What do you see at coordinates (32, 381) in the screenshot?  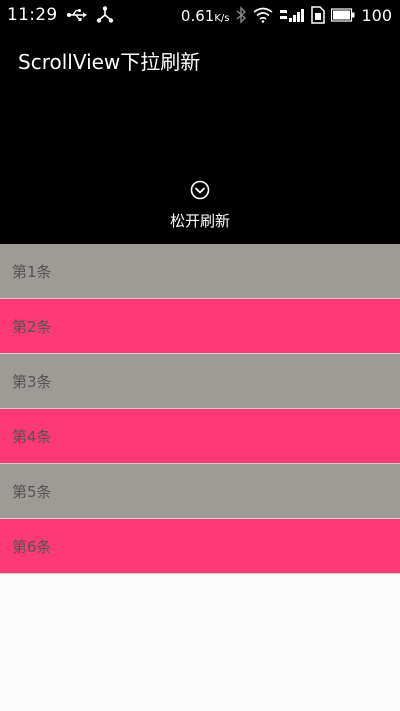 I see `list-item-label: 第3条` at bounding box center [32, 381].